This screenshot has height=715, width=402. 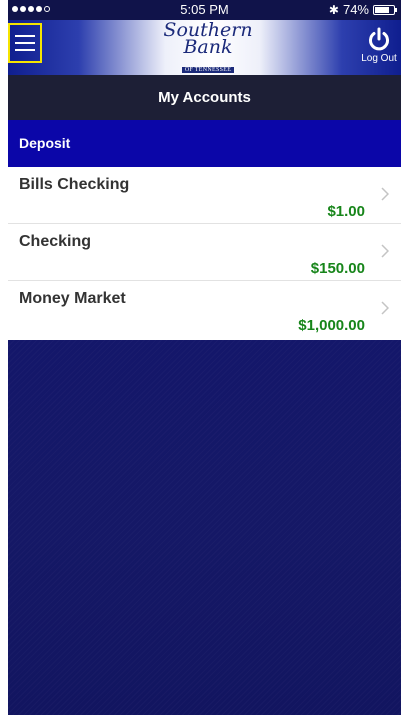 I want to click on status-right: ✱ 74%, so click(x=362, y=9).